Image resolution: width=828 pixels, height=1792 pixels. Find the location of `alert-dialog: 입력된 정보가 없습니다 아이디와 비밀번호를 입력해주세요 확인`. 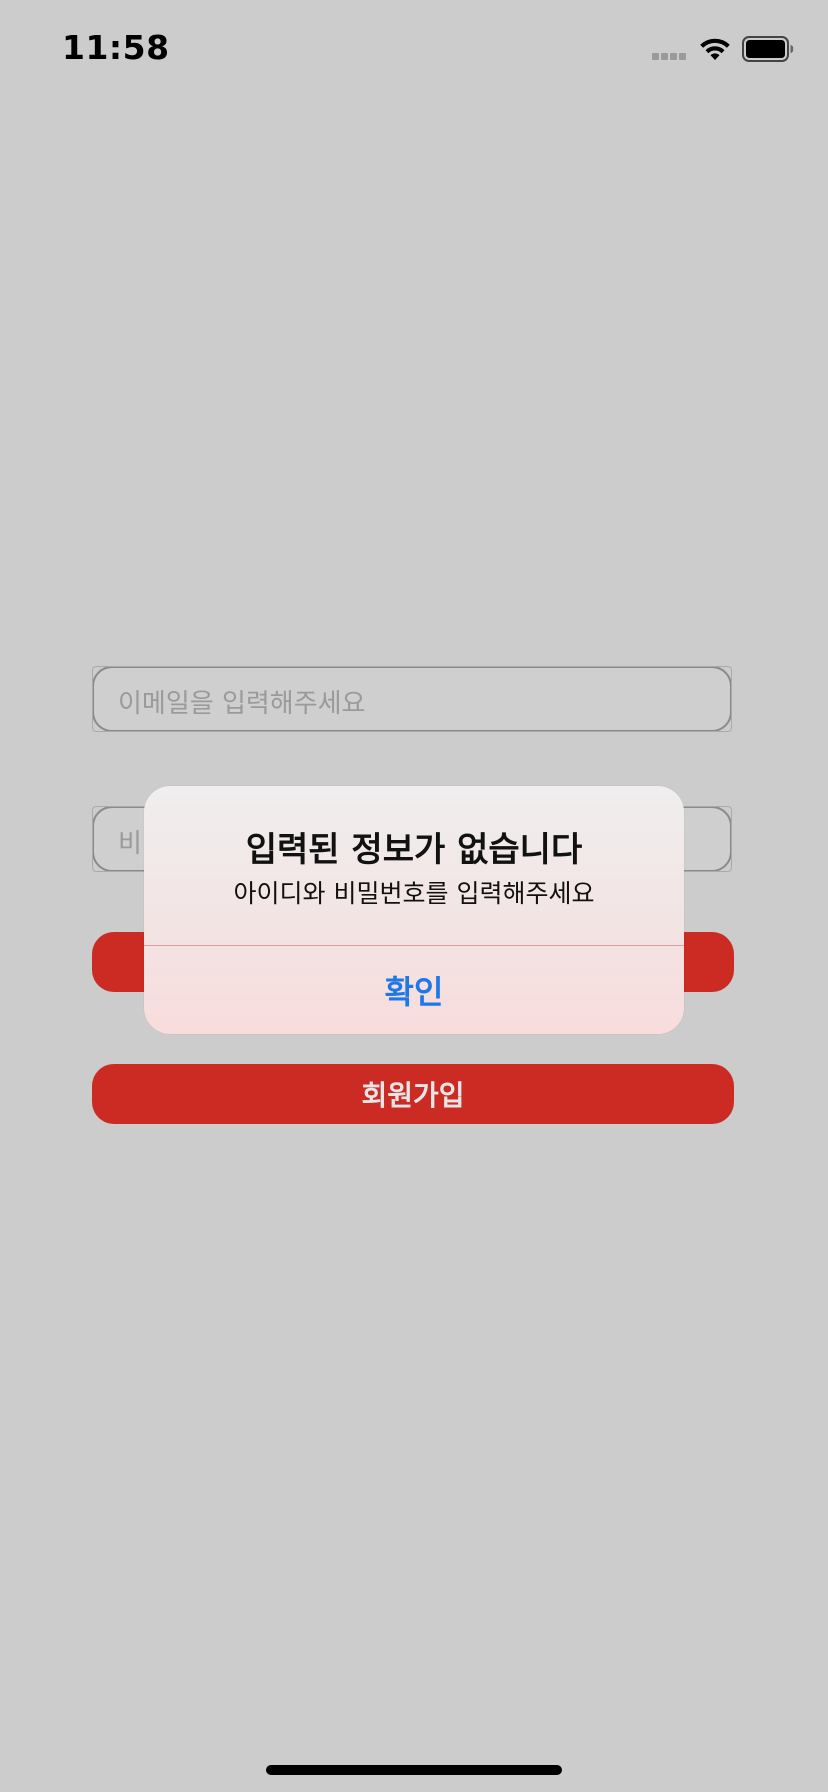

alert-dialog: 입력된 정보가 없습니다 아이디와 비밀번호를 입력해주세요 확인 is located at coordinates (414, 910).